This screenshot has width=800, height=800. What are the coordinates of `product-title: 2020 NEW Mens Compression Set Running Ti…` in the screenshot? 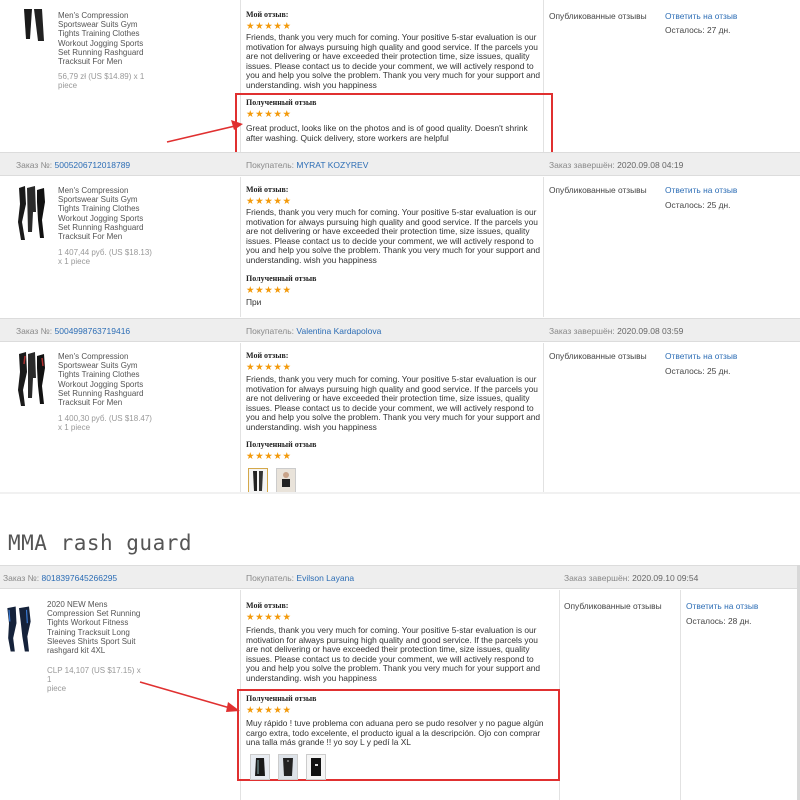 It's located at (97, 627).